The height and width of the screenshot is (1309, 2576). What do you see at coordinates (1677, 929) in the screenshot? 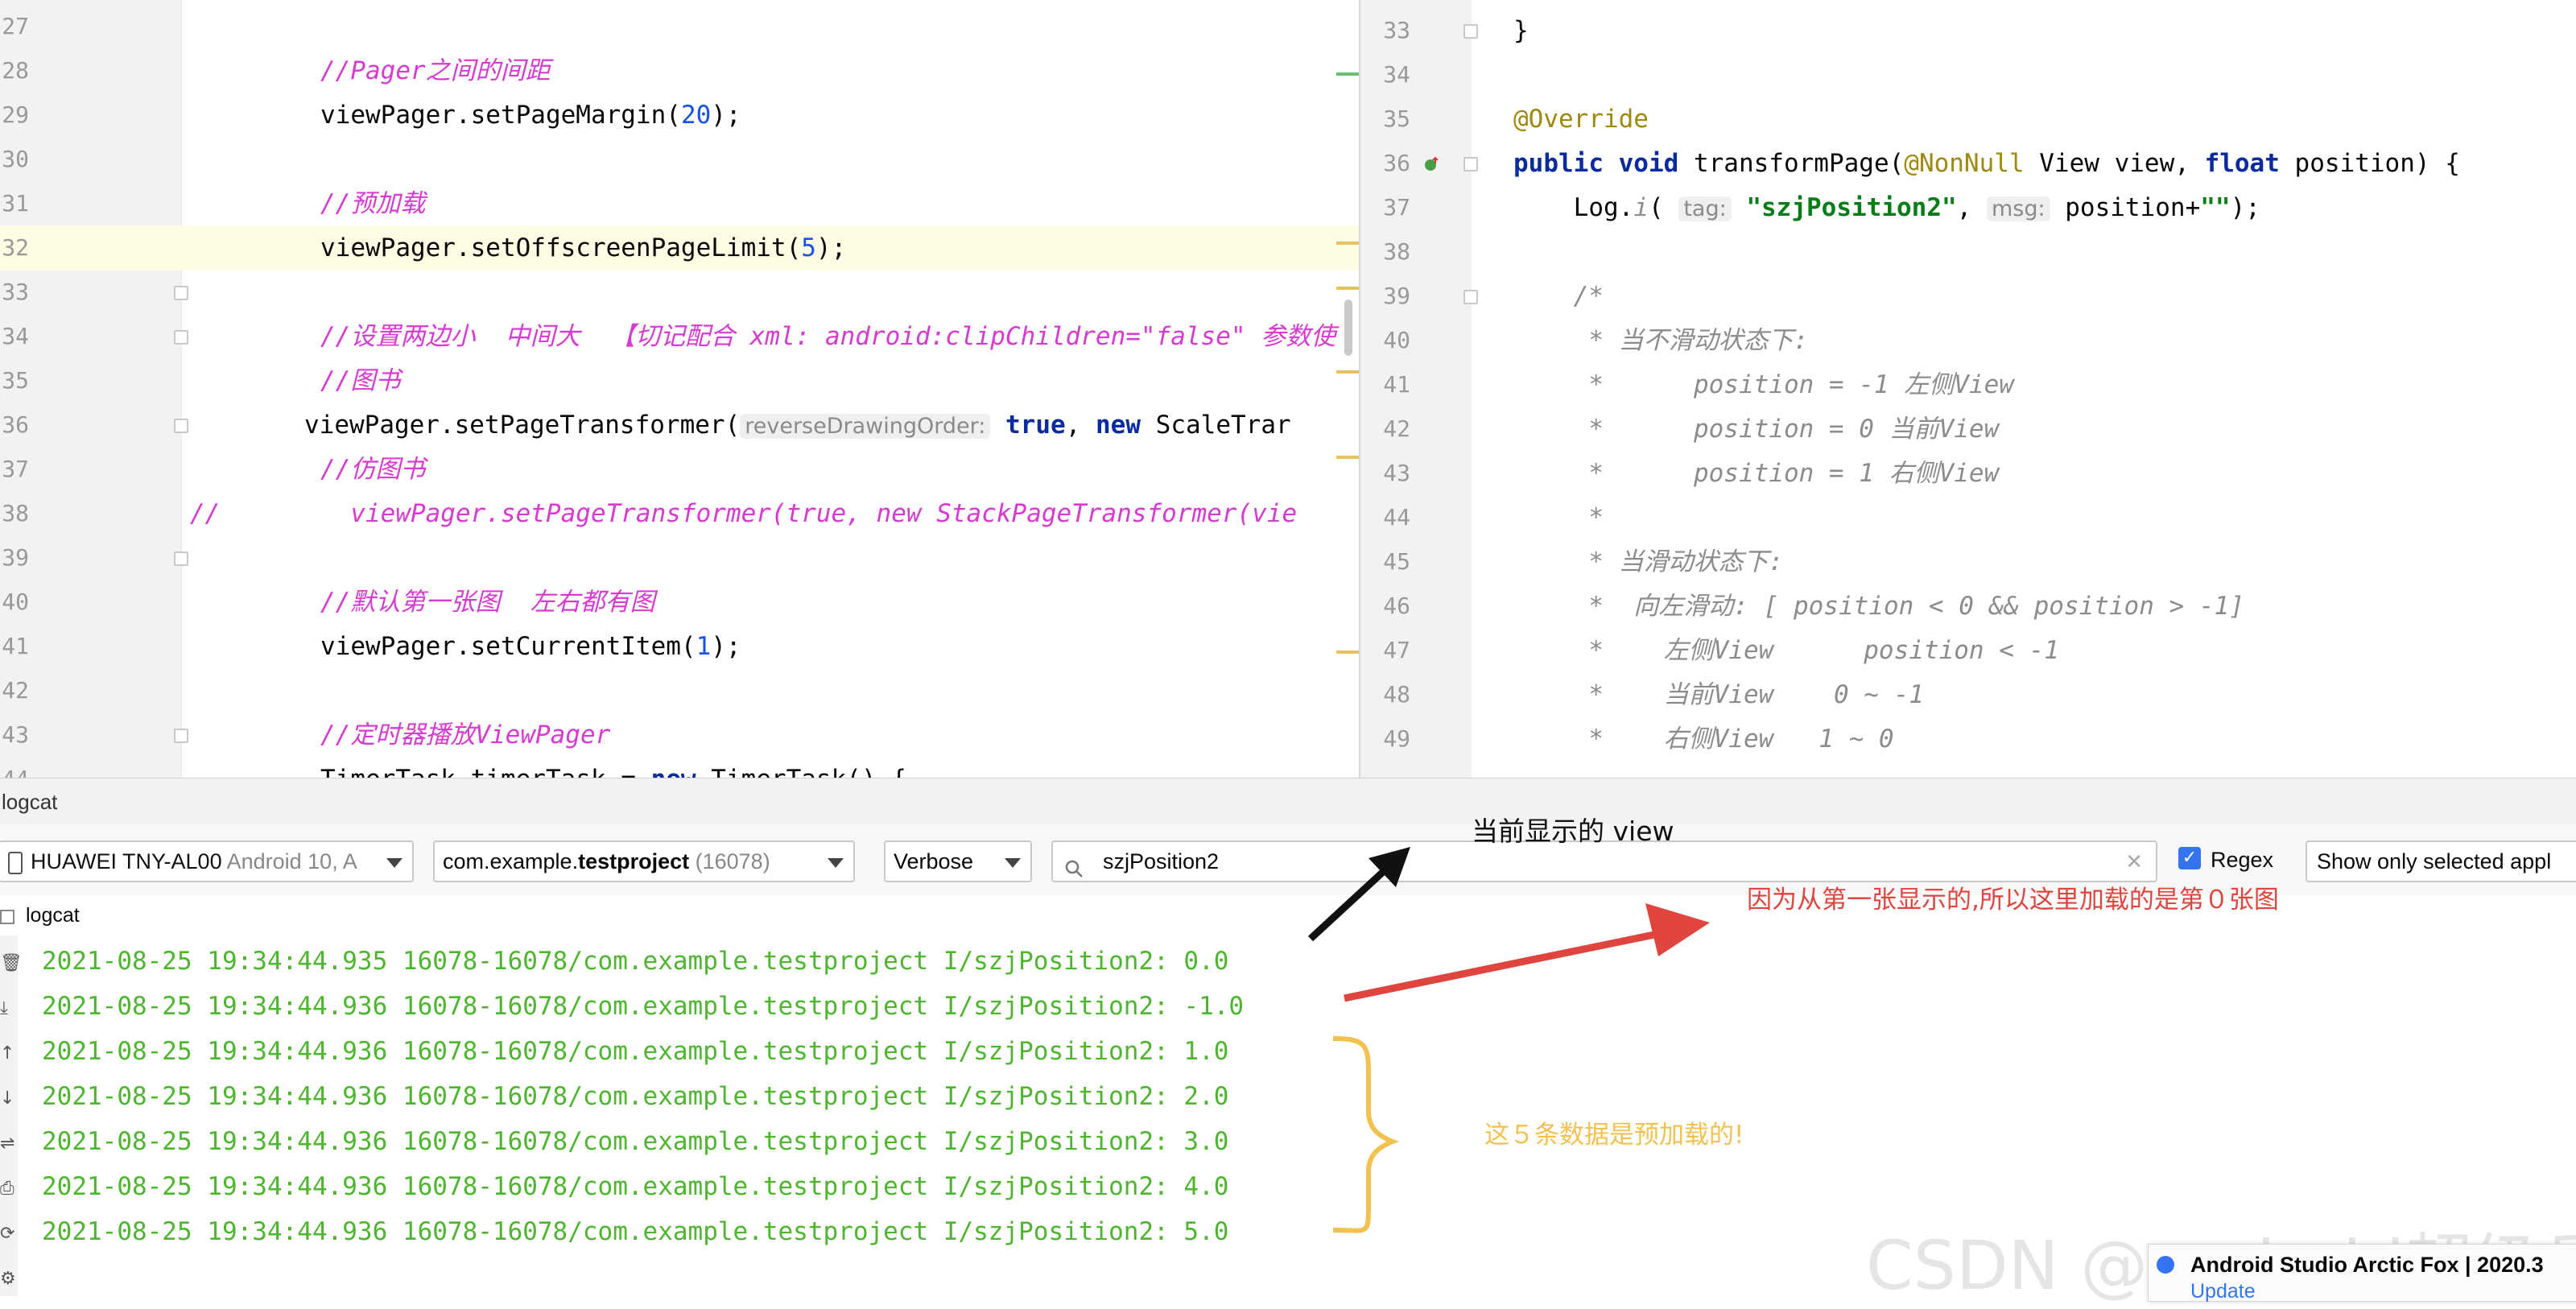
I see `red-arrowhead` at bounding box center [1677, 929].